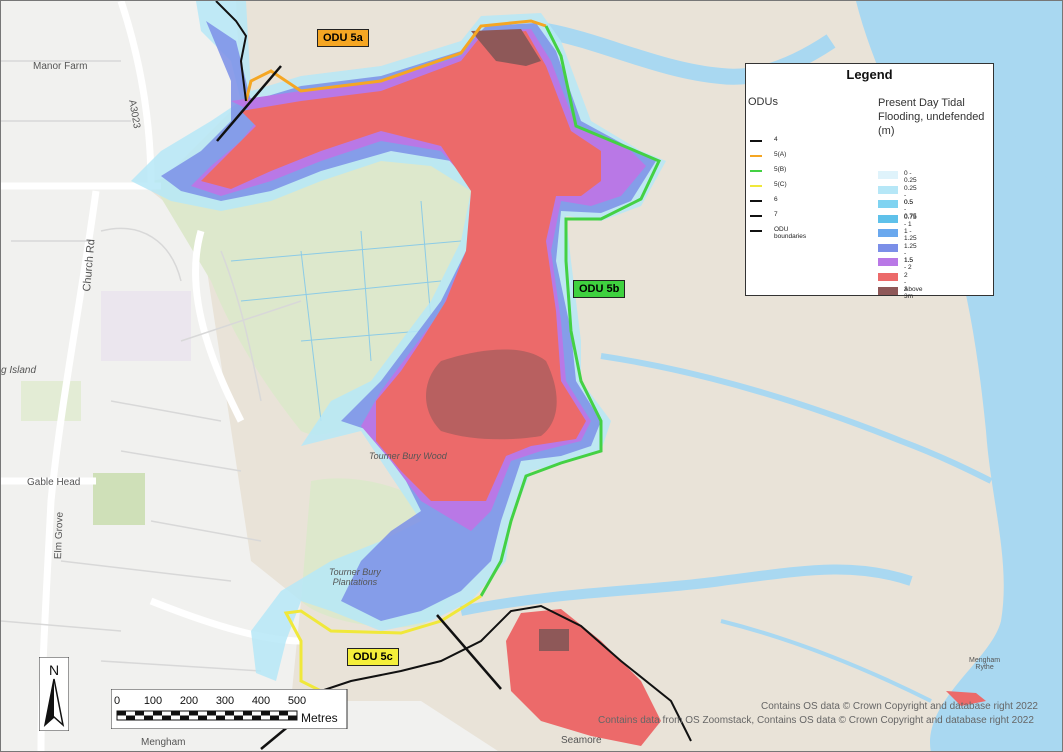  What do you see at coordinates (189, 701) in the screenshot?
I see `scale-tick-label: 200` at bounding box center [189, 701].